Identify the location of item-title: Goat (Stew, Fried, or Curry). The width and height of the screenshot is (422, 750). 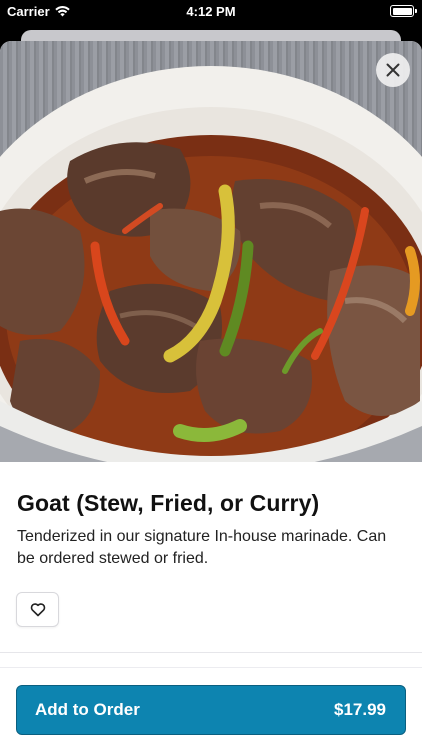
(168, 503).